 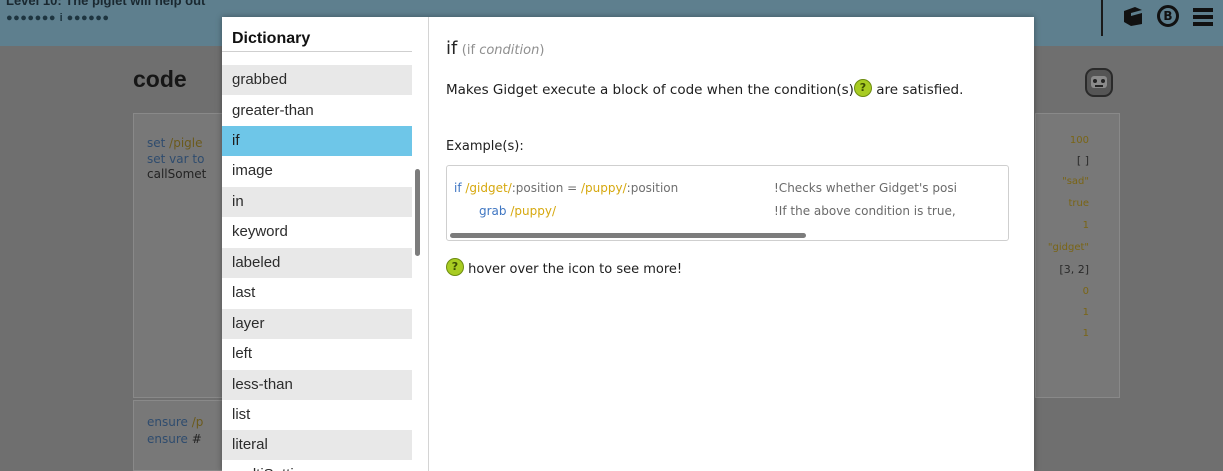 What do you see at coordinates (160, 79) in the screenshot?
I see `code-panel-title: code` at bounding box center [160, 79].